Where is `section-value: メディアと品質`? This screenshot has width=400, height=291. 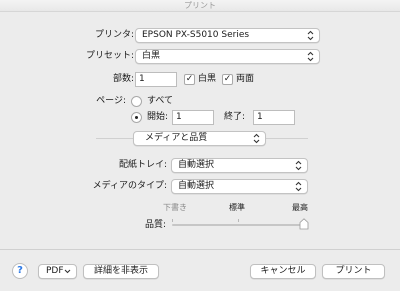
section-value: メディアと品質 is located at coordinates (176, 138).